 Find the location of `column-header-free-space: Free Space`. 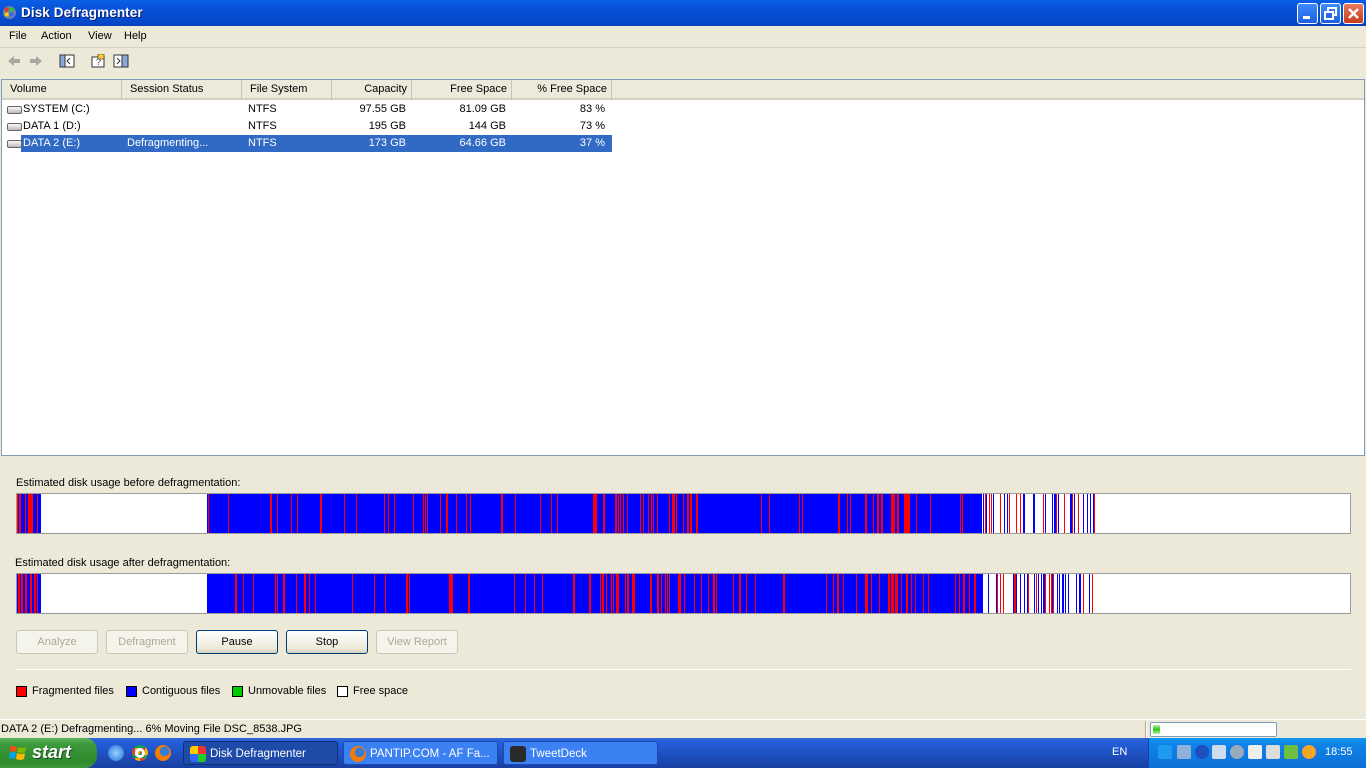

column-header-free-space: Free Space is located at coordinates (462, 90).